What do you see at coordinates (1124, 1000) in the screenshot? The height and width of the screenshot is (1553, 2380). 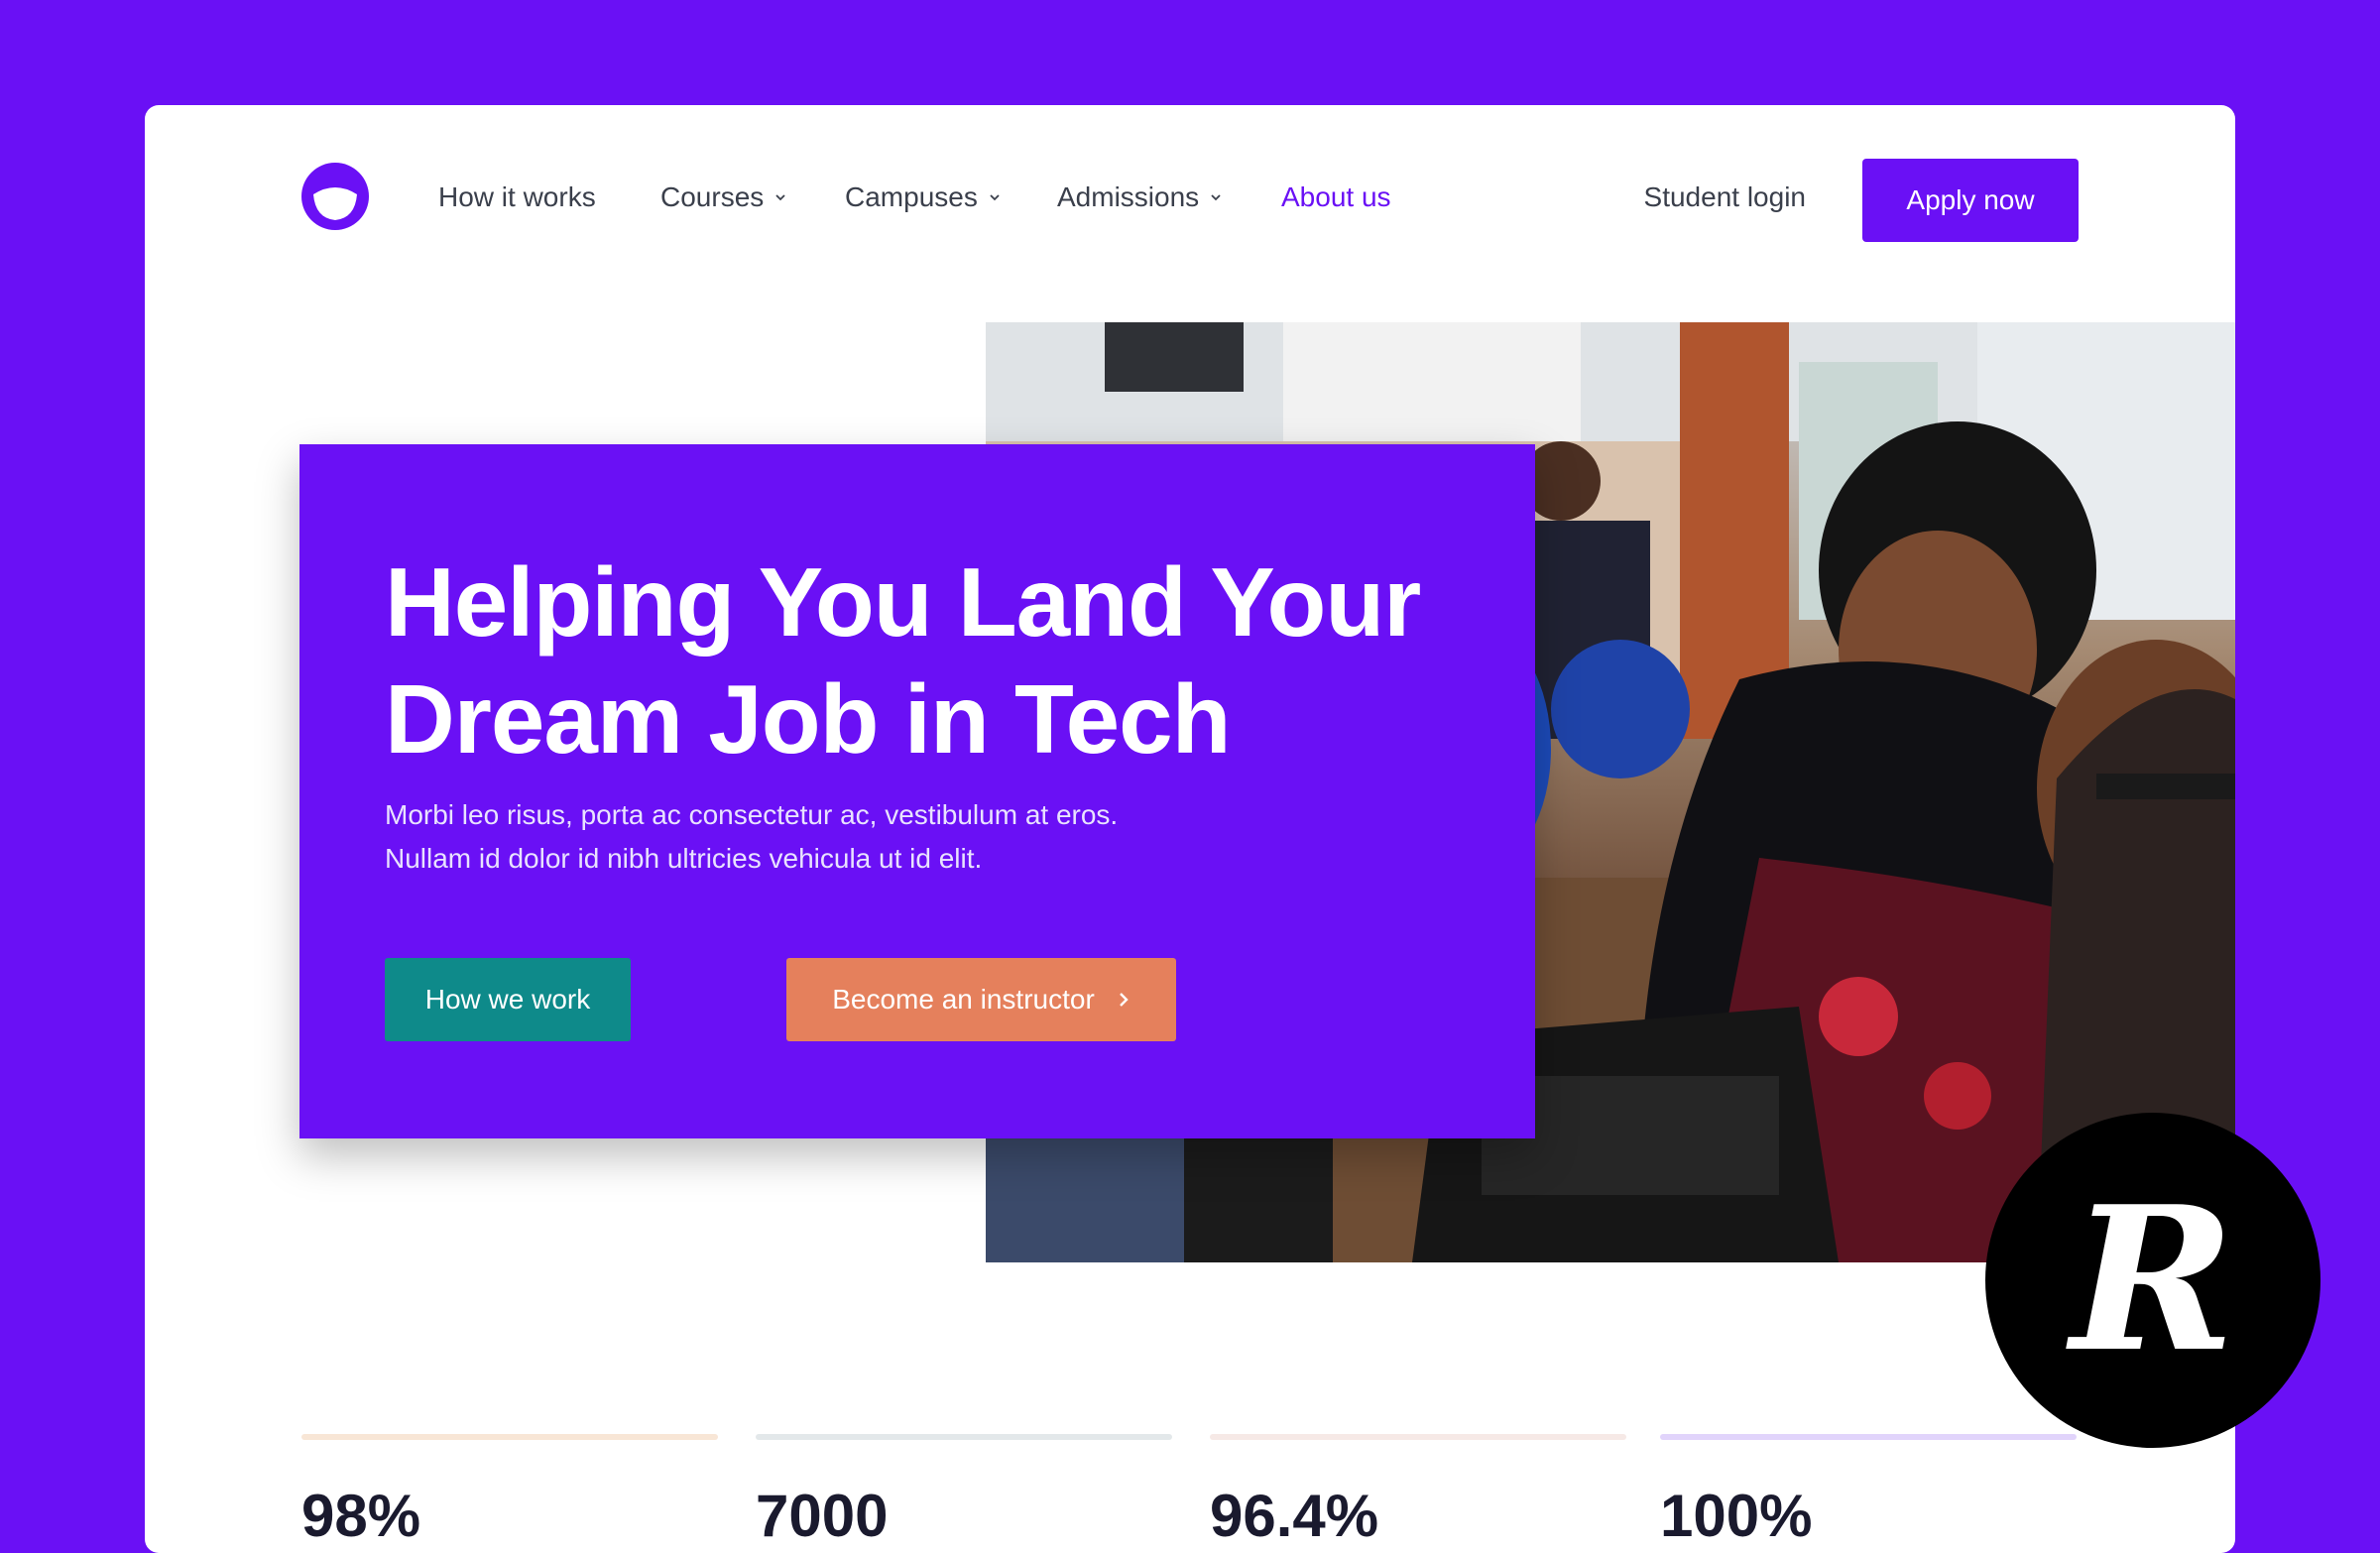 I see `chevron-right-icon` at bounding box center [1124, 1000].